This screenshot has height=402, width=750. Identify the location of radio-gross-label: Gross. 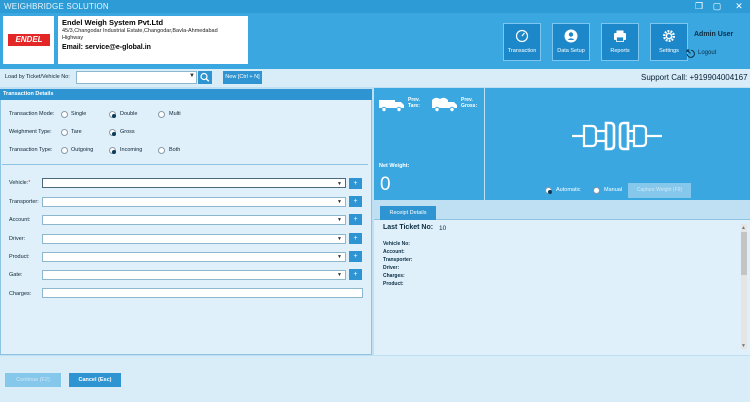
(127, 132).